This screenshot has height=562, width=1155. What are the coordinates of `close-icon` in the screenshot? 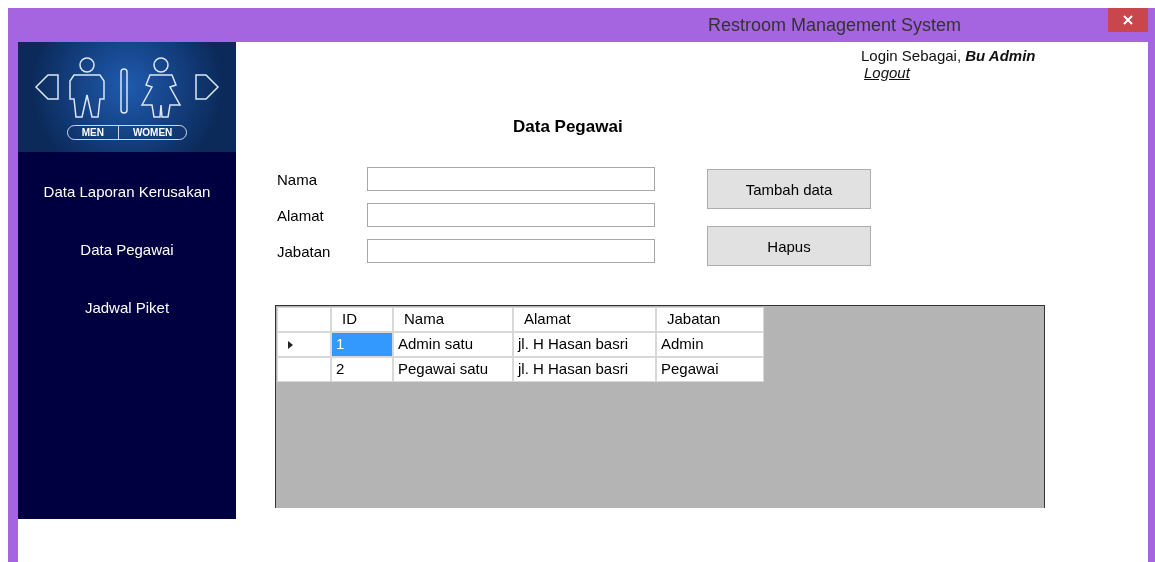 It's located at (1128, 20).